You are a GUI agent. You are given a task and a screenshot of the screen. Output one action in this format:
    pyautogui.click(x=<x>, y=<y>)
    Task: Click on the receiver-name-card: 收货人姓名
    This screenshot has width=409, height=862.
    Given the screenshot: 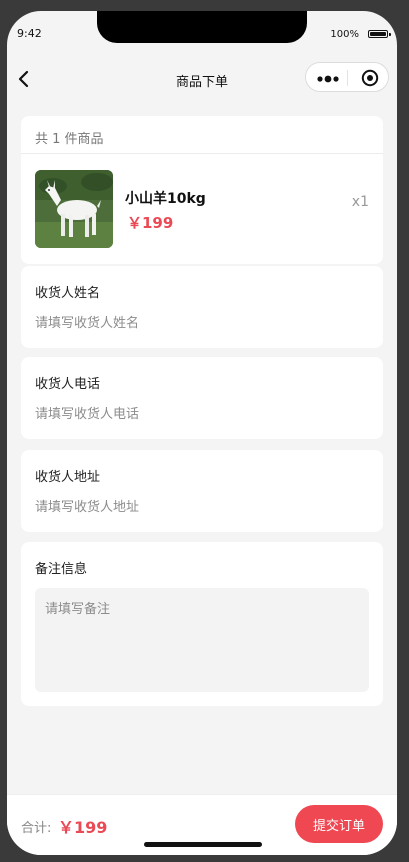 What is the action you would take?
    pyautogui.click(x=202, y=307)
    